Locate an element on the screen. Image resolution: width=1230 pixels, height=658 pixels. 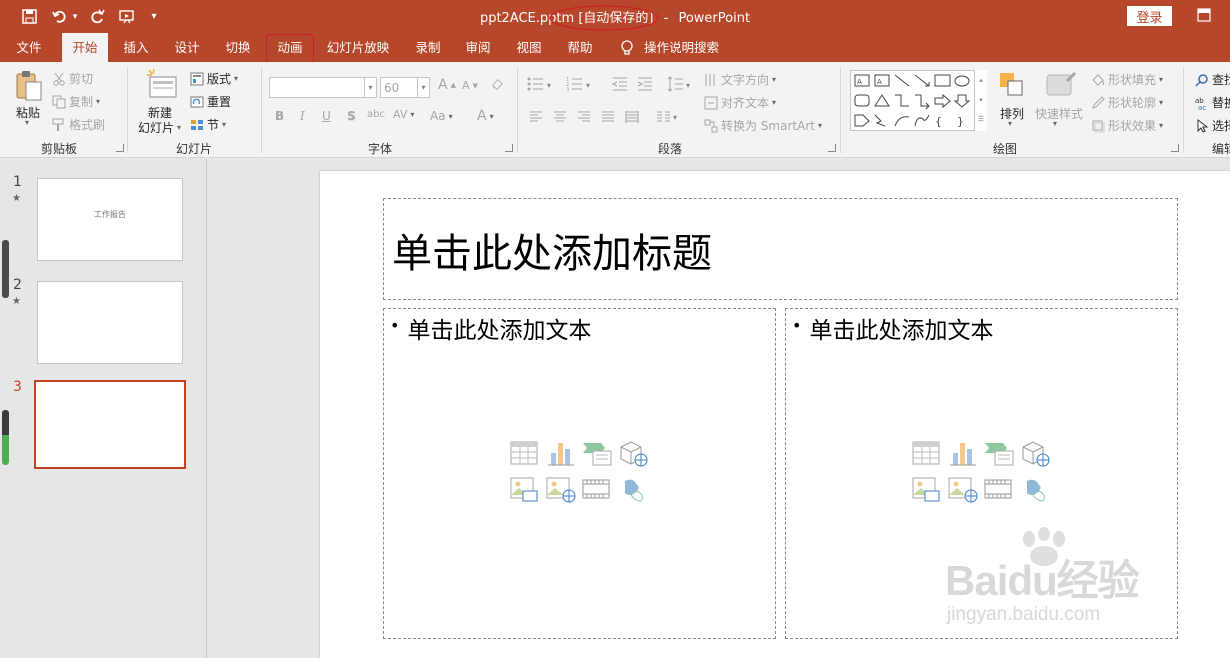
text-direction-button: 文字方向 ▾ is located at coordinates (740, 79).